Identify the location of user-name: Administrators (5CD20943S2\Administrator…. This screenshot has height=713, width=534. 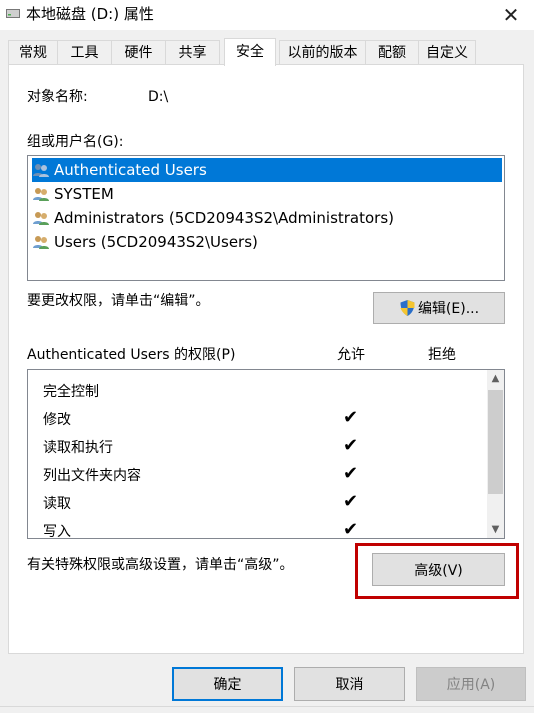
(224, 218).